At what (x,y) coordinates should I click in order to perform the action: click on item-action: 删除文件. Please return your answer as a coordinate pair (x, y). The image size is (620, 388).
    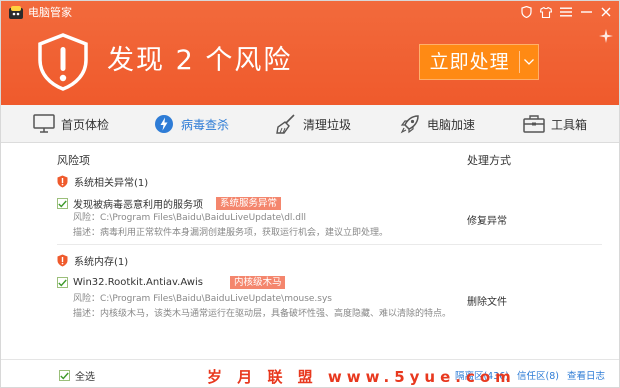
    Looking at the image, I should click on (487, 300).